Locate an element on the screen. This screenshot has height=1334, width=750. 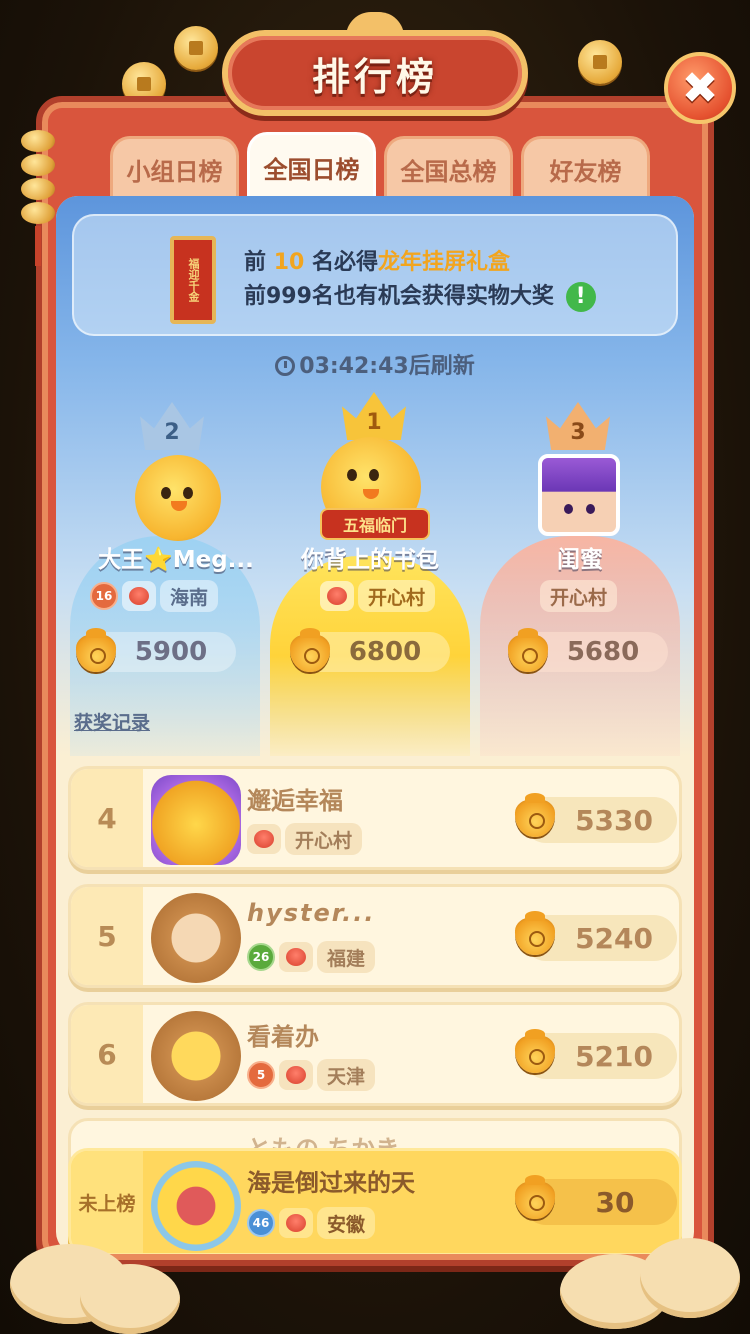
player-name: 海是倒过来的天 is located at coordinates (331, 1183).